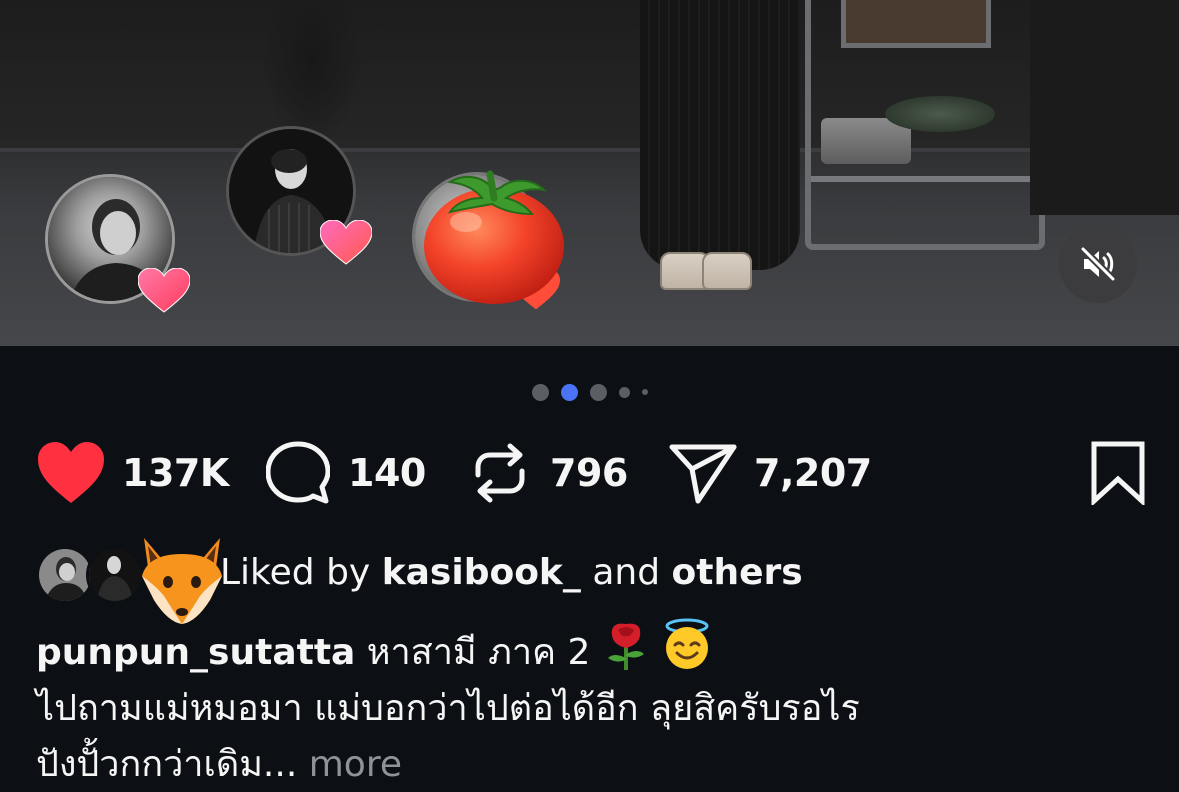 The image size is (1179, 792). What do you see at coordinates (549, 473) in the screenshot?
I see `repost-button: 796` at bounding box center [549, 473].